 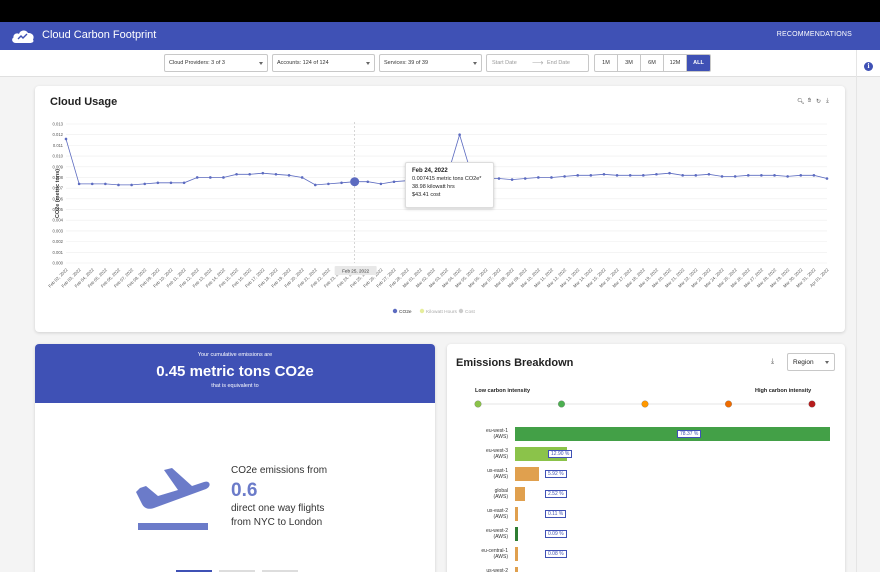 What do you see at coordinates (856, 311) in the screenshot?
I see `side-panel-divider` at bounding box center [856, 311].